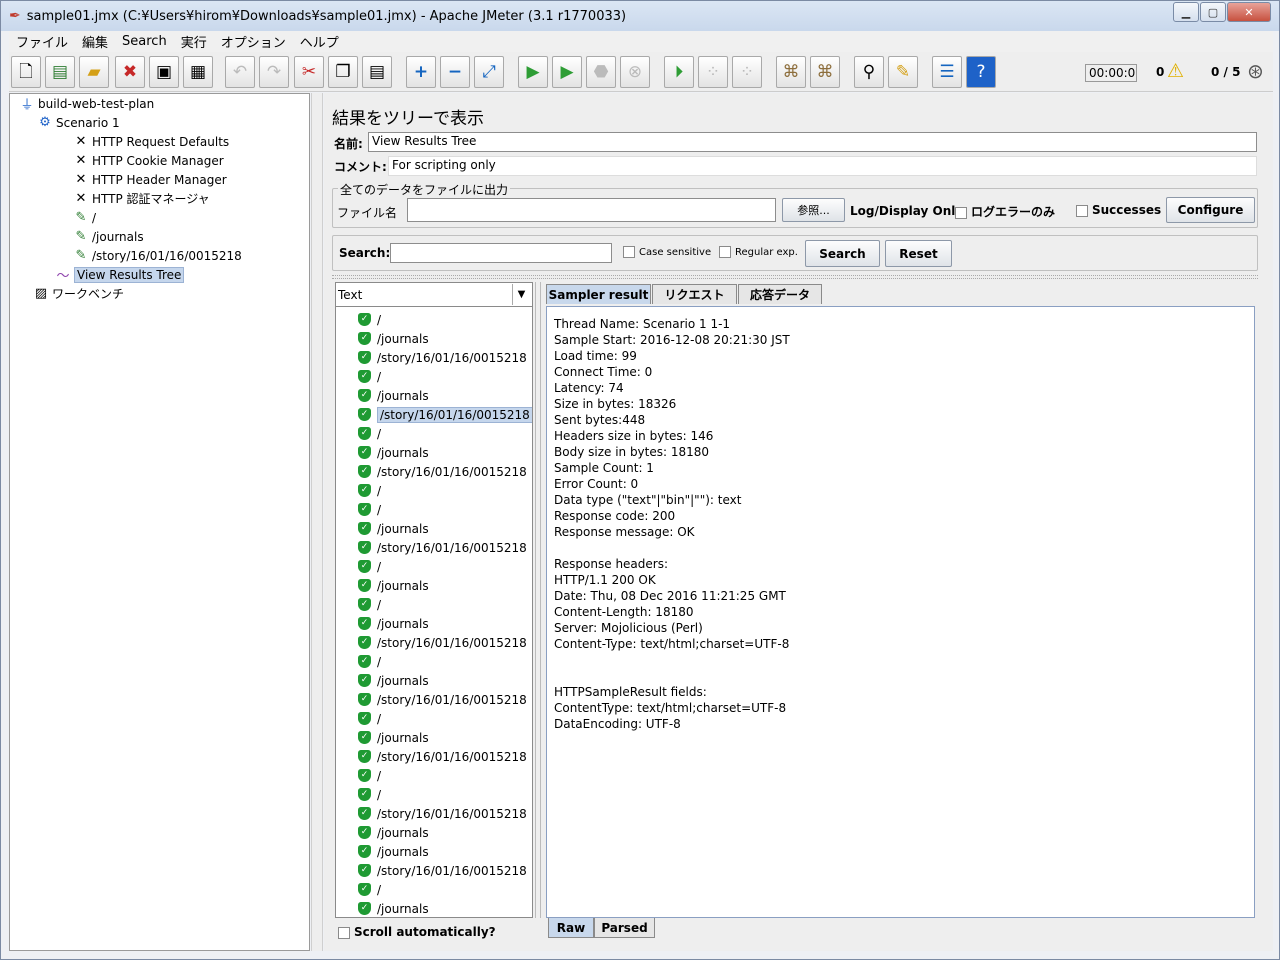 The width and height of the screenshot is (1280, 960). Describe the element at coordinates (149, 179) in the screenshot. I see `tree-node-header: ✕ HTTP Header Manager` at that location.